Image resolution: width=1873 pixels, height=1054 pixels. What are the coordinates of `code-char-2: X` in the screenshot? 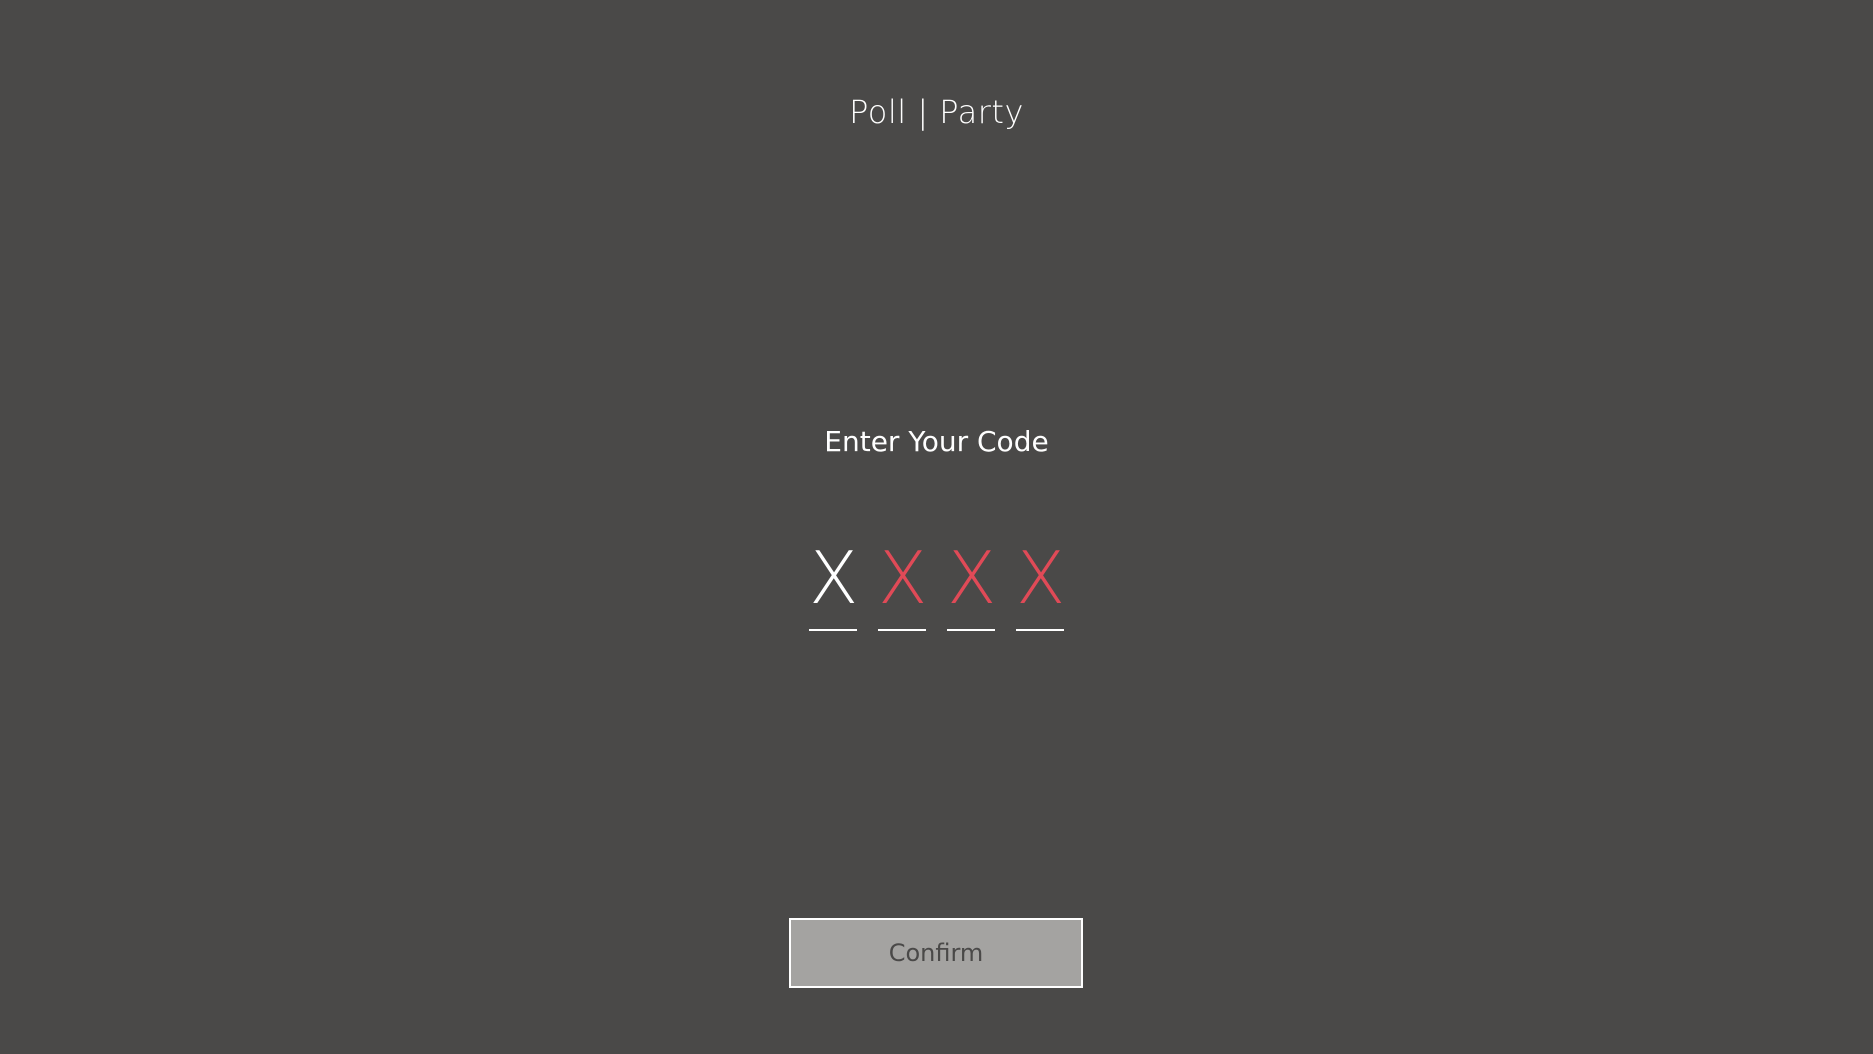 It's located at (903, 578).